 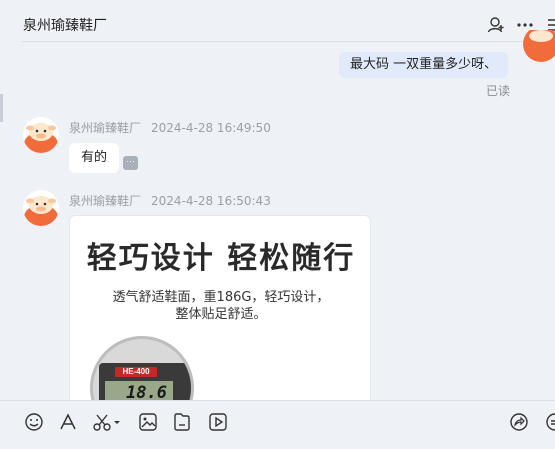 I want to click on message-meta: 泉州瑜臻鞋厂 2024-4-28 16:50:43, so click(x=170, y=200).